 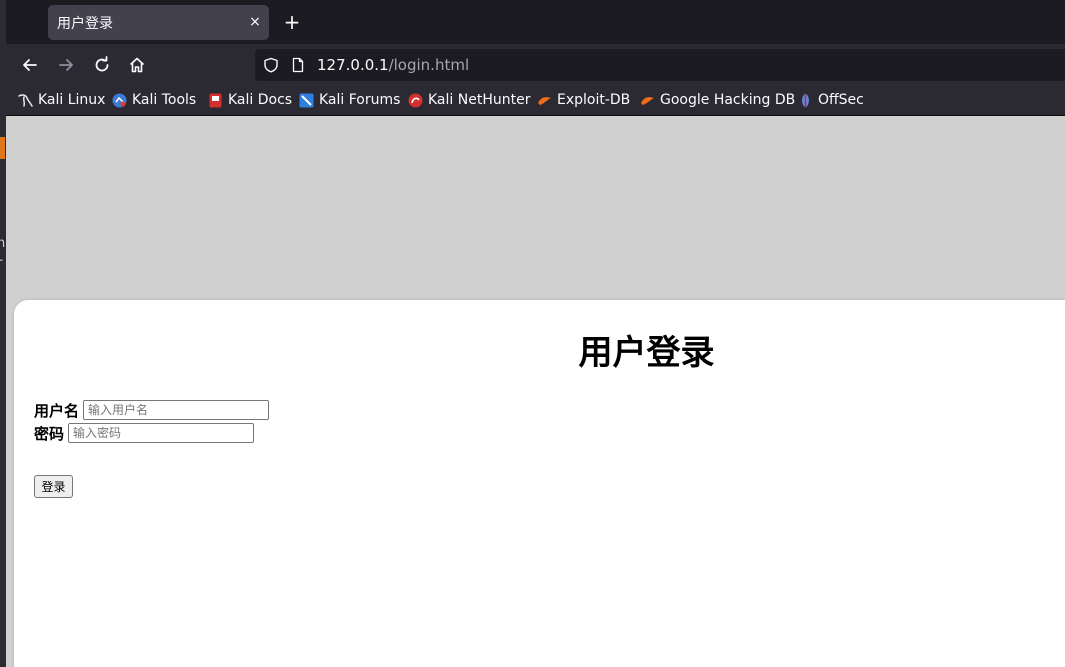 I want to click on tab-login: 用户登录 ×, so click(x=158, y=22).